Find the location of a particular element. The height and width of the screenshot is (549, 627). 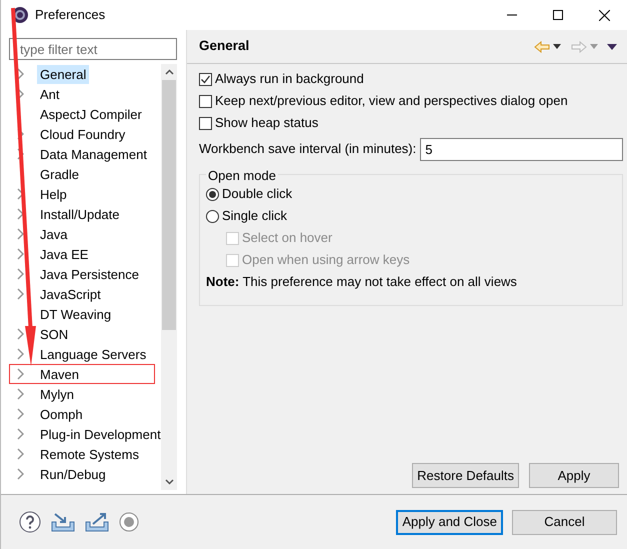

tree-item: AspectJ Compiler is located at coordinates (91, 114).